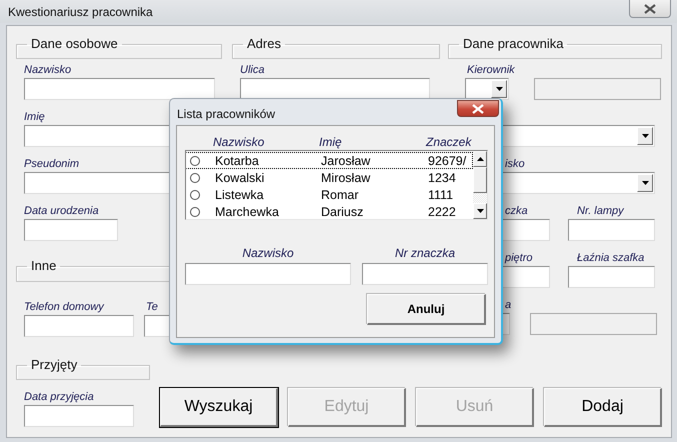 This screenshot has height=442, width=677. I want to click on column-header: Imię, so click(331, 142).